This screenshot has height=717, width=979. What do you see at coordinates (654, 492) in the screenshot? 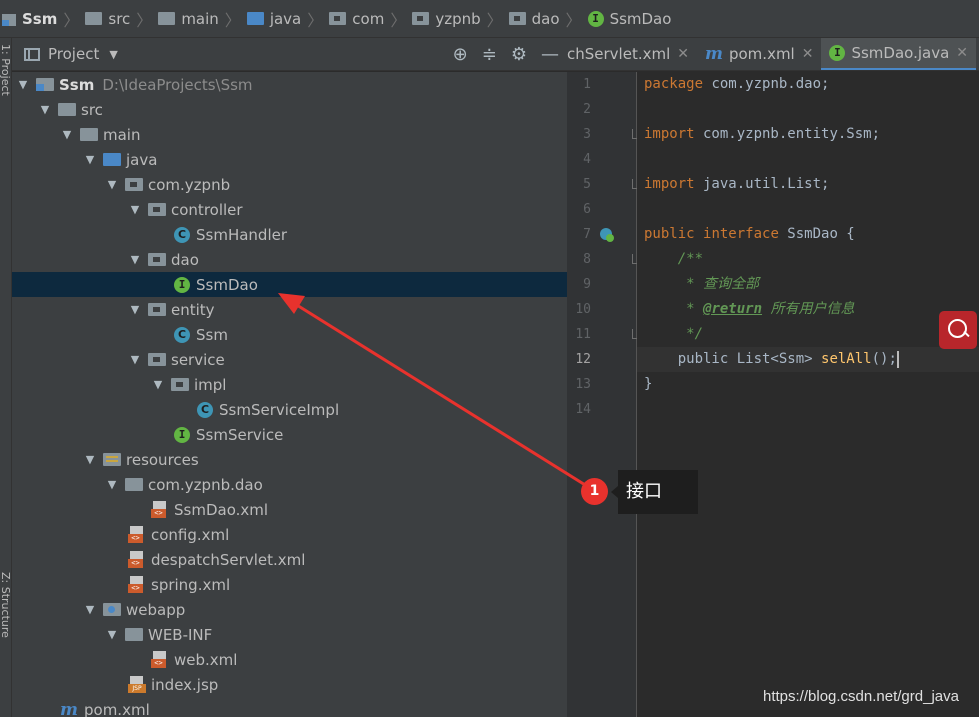
I see `annotation-callout: 接口` at bounding box center [654, 492].